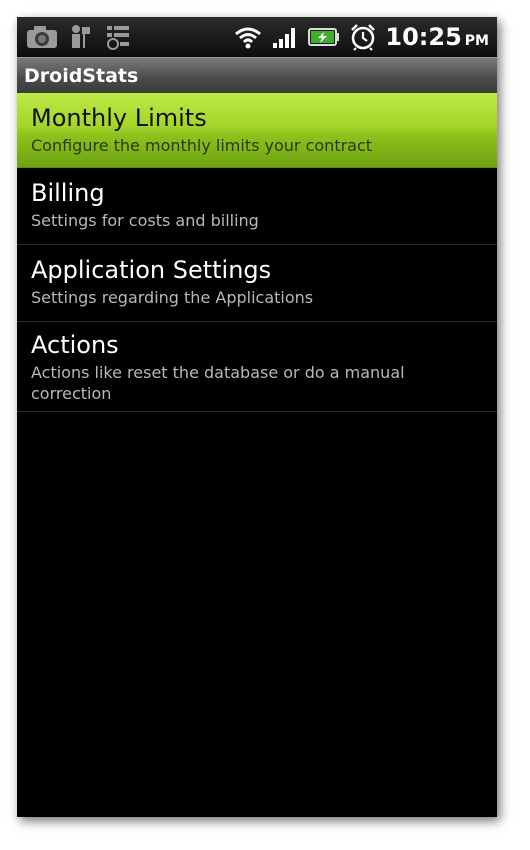 This screenshot has width=530, height=850. Describe the element at coordinates (476, 41) in the screenshot. I see `clock-ampm: PM` at that location.